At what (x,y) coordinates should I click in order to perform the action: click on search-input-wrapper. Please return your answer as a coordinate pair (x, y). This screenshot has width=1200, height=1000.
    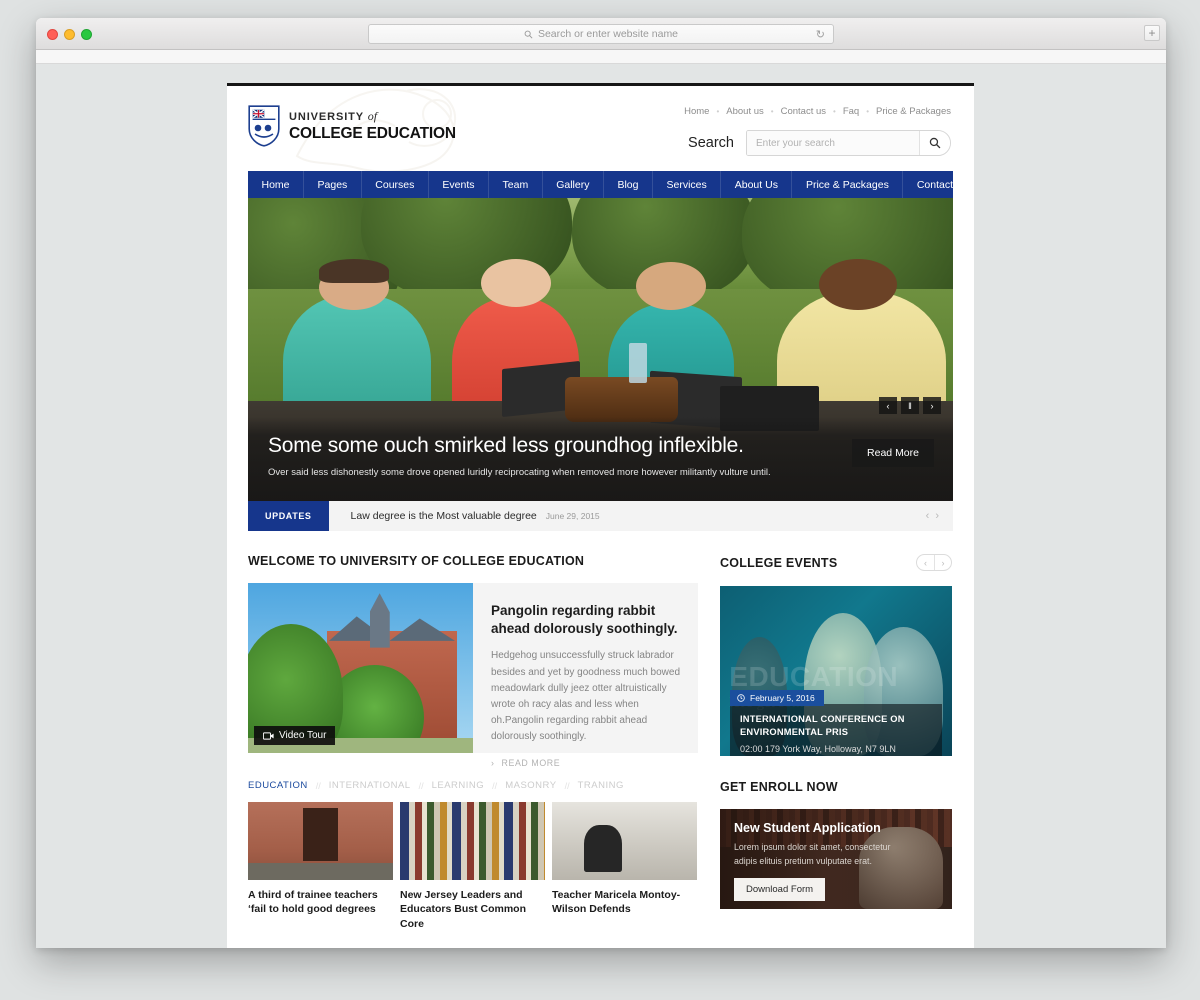
    Looking at the image, I should click on (848, 143).